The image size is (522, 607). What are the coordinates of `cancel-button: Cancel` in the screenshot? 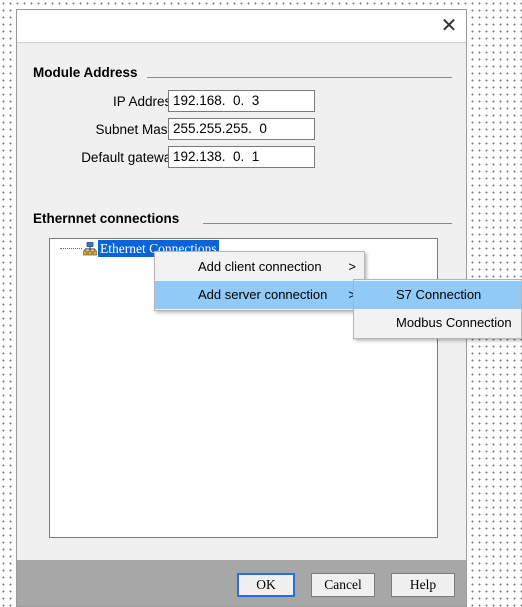 It's located at (343, 585).